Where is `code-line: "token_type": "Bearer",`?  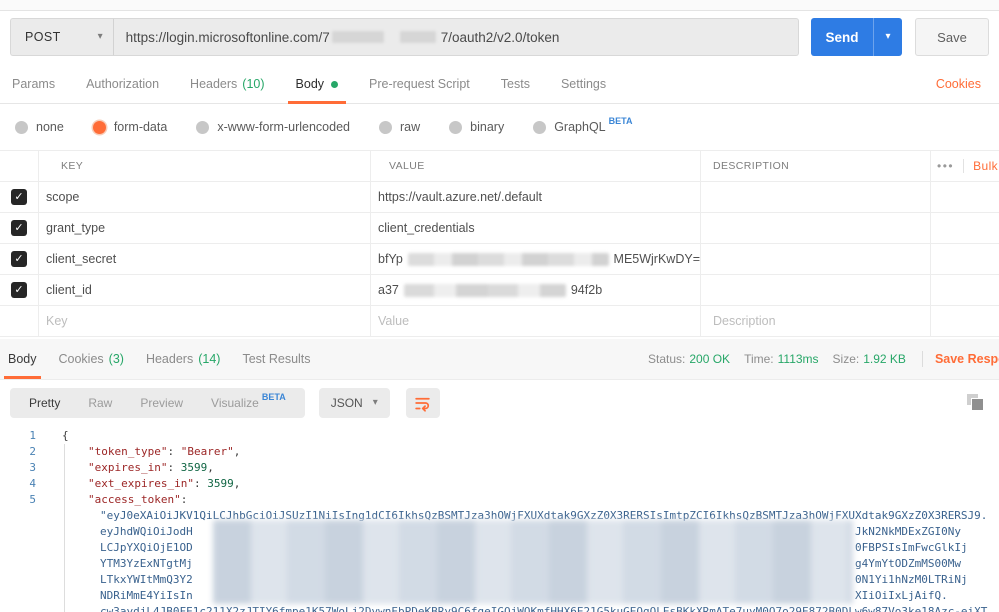 code-line: "token_type": "Bearer", is located at coordinates (164, 451).